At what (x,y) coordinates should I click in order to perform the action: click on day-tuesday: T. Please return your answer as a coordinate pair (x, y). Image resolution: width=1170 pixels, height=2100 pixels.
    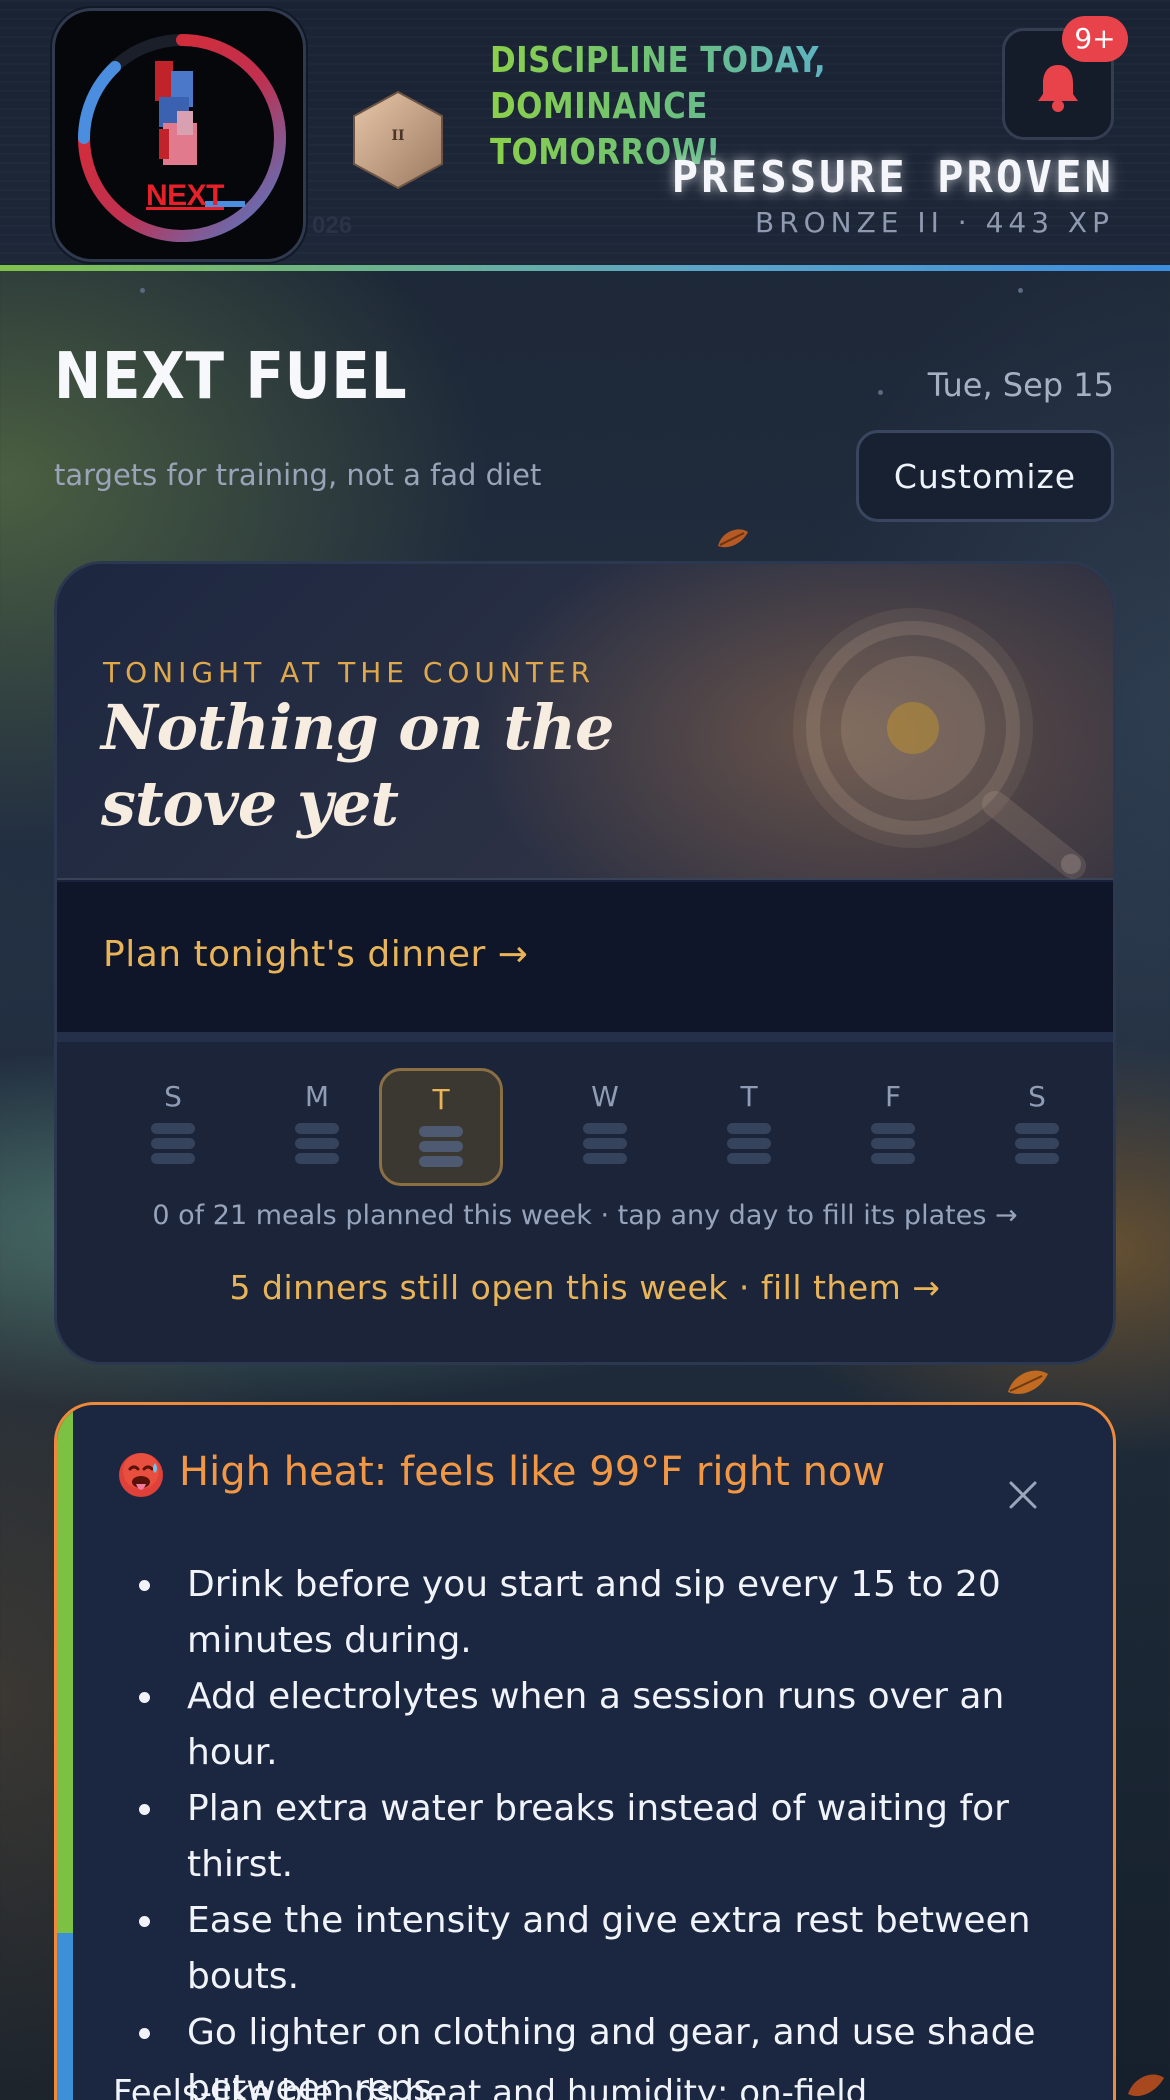
    Looking at the image, I should click on (441, 1127).